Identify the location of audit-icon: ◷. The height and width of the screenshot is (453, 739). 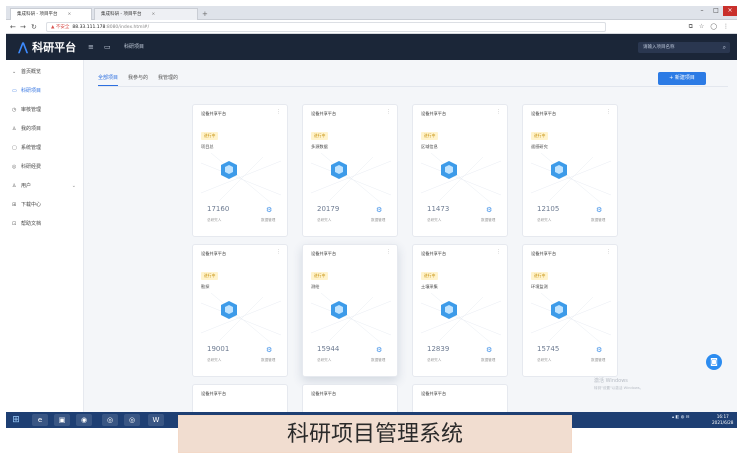
(14, 110).